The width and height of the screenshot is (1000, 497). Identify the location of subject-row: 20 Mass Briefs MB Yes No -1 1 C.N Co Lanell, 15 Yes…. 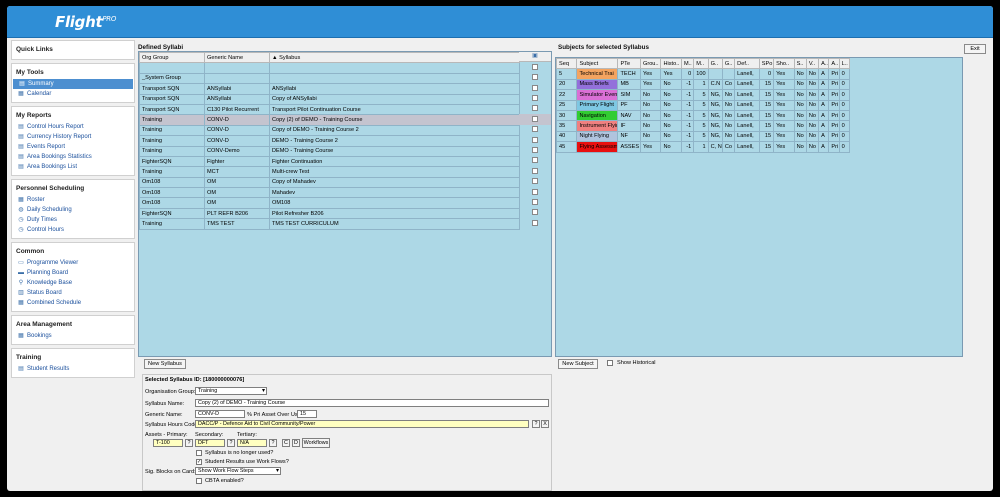
(703, 84).